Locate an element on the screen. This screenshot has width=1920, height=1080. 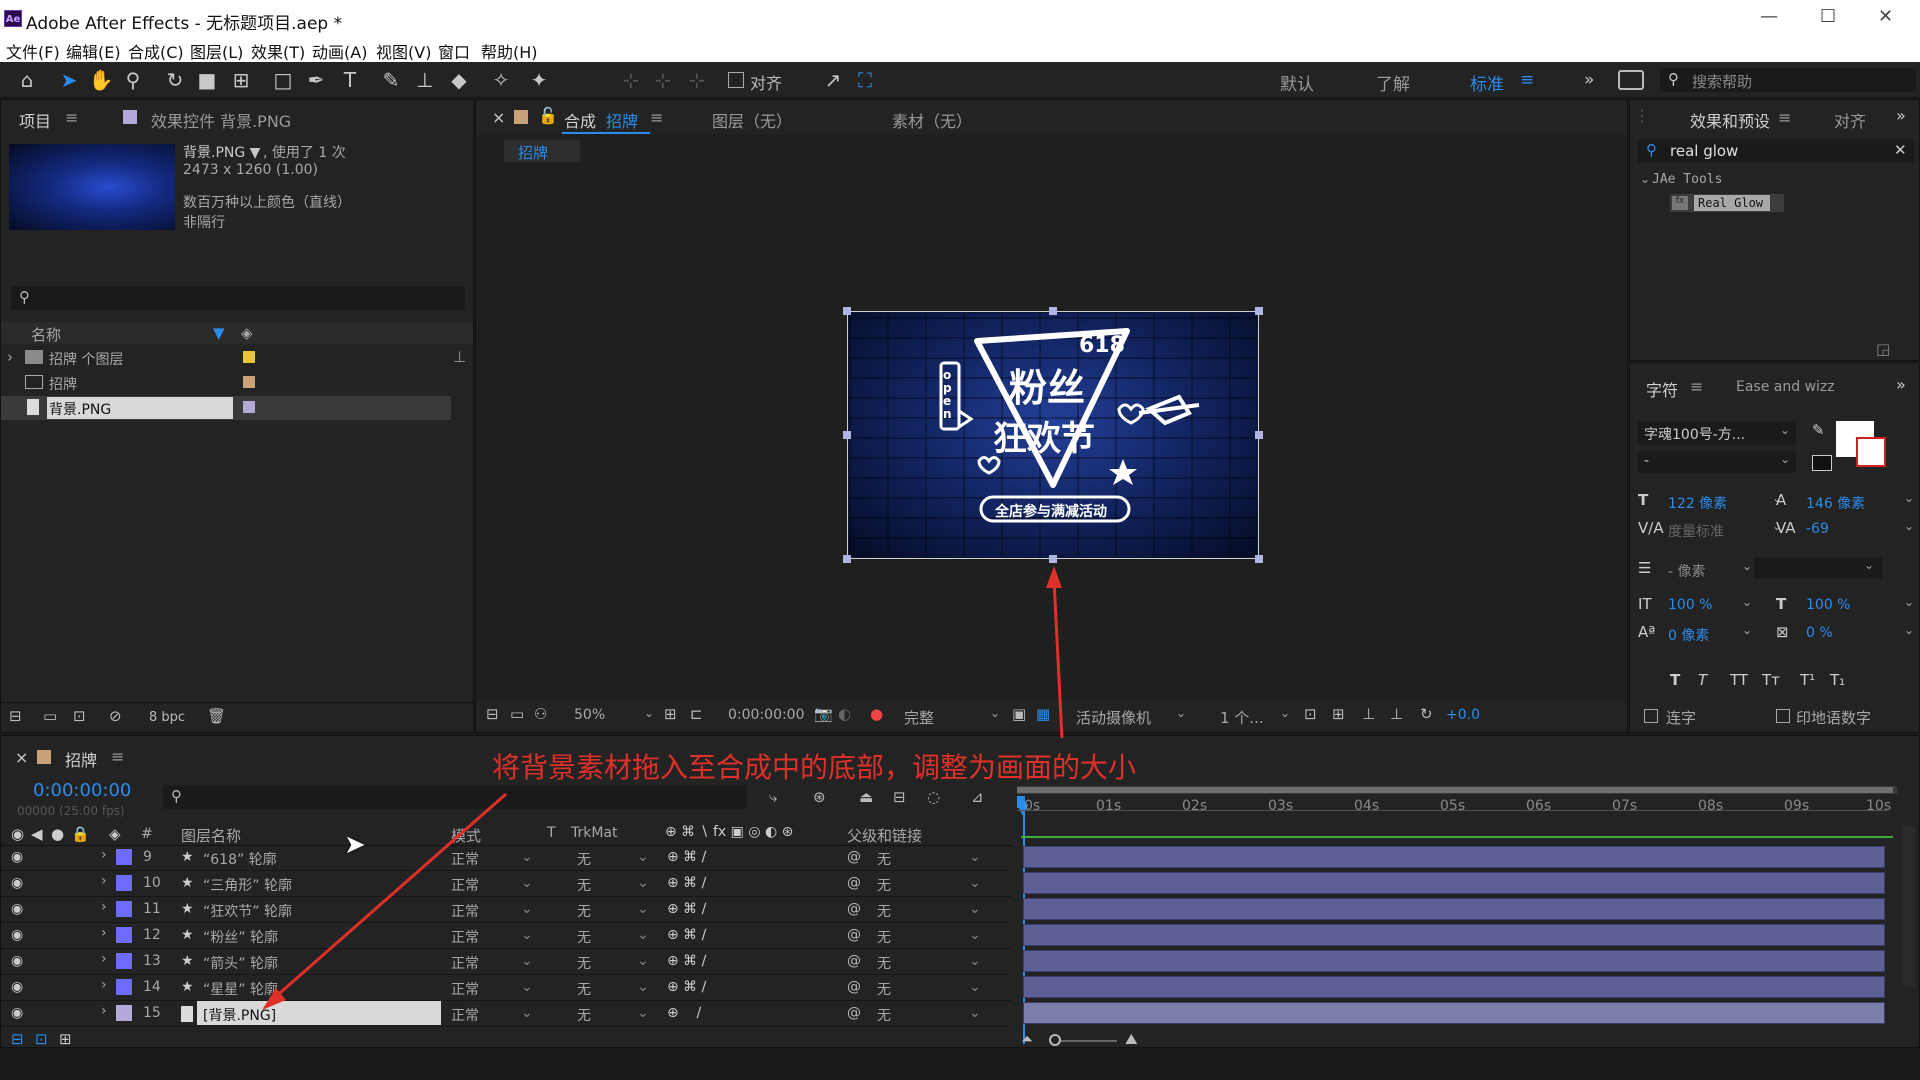
col-t: T is located at coordinates (551, 833).